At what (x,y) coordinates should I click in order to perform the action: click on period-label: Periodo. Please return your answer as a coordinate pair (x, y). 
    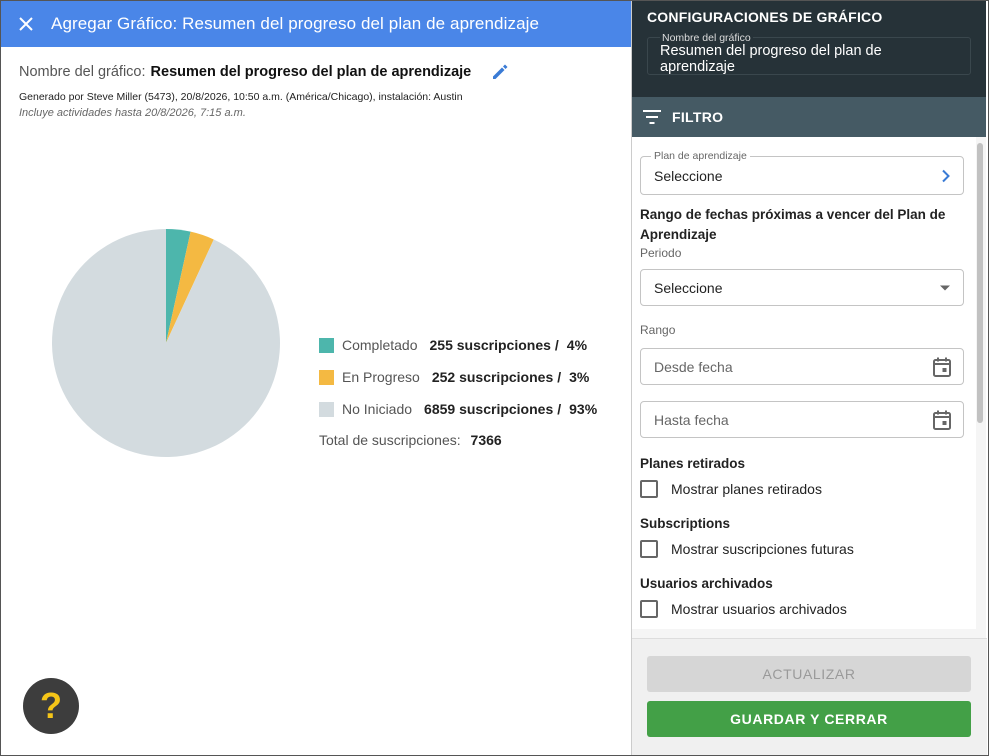
    Looking at the image, I should click on (661, 253).